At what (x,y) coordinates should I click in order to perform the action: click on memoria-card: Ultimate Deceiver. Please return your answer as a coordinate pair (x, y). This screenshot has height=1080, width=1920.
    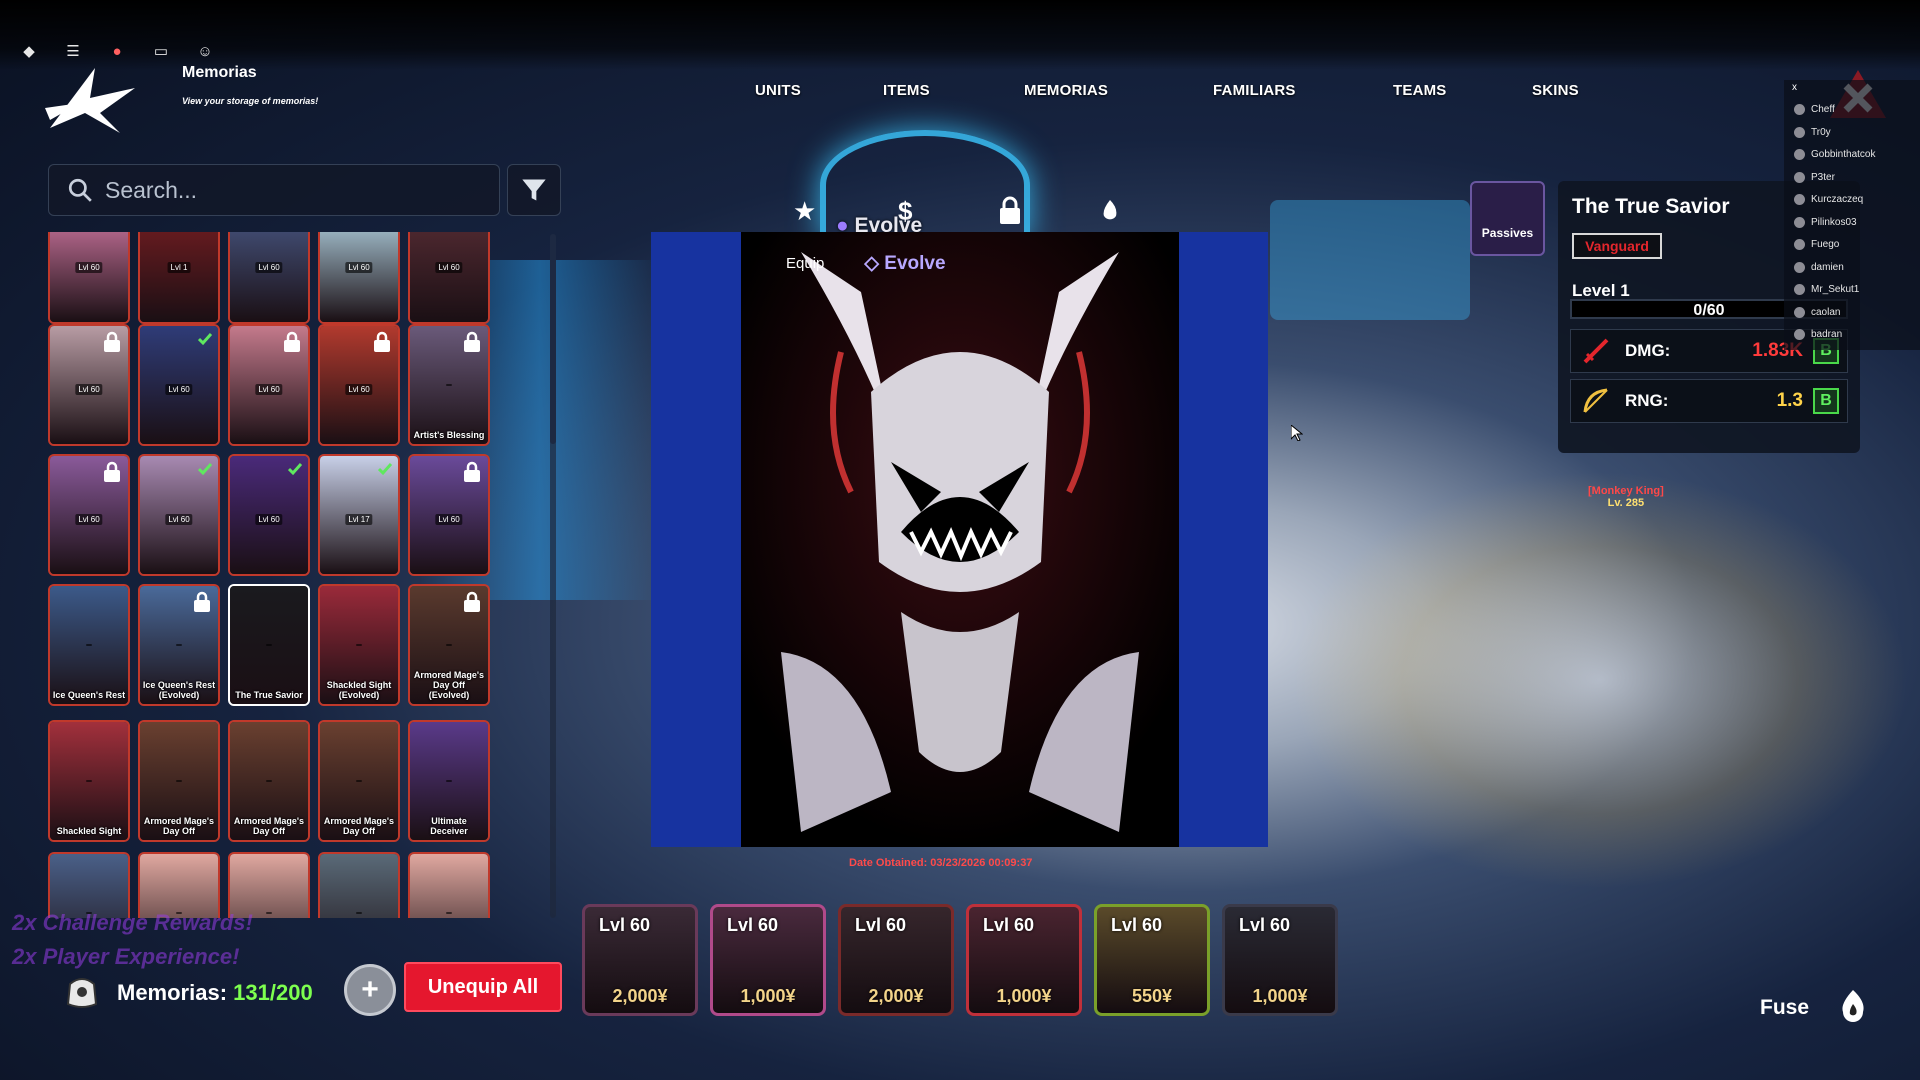
    Looking at the image, I should click on (449, 781).